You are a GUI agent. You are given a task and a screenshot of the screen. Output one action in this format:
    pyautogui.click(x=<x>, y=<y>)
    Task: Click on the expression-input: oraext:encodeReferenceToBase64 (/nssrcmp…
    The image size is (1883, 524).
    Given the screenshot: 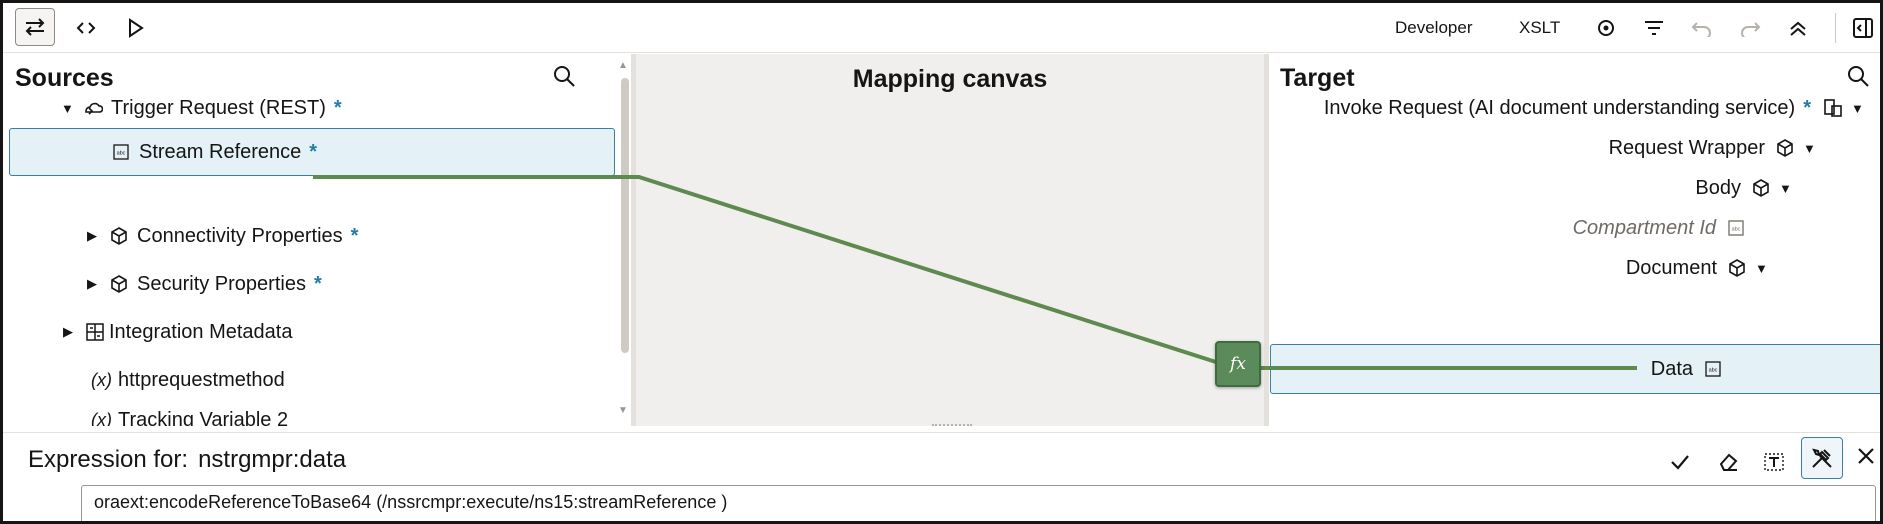 What is the action you would take?
    pyautogui.click(x=978, y=503)
    